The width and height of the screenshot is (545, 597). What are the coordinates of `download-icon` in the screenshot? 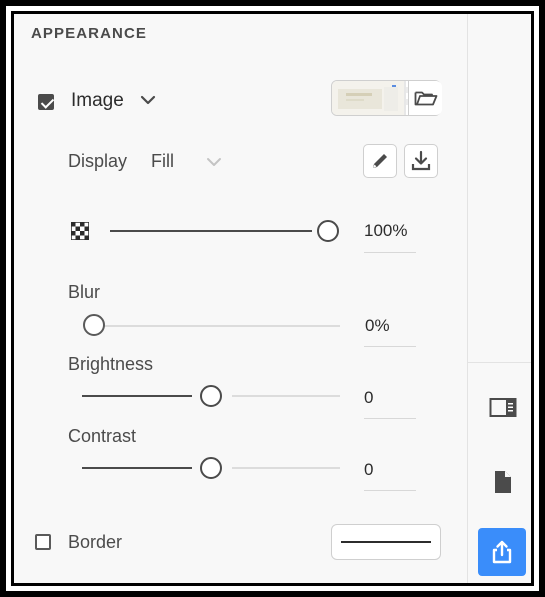 It's located at (421, 160).